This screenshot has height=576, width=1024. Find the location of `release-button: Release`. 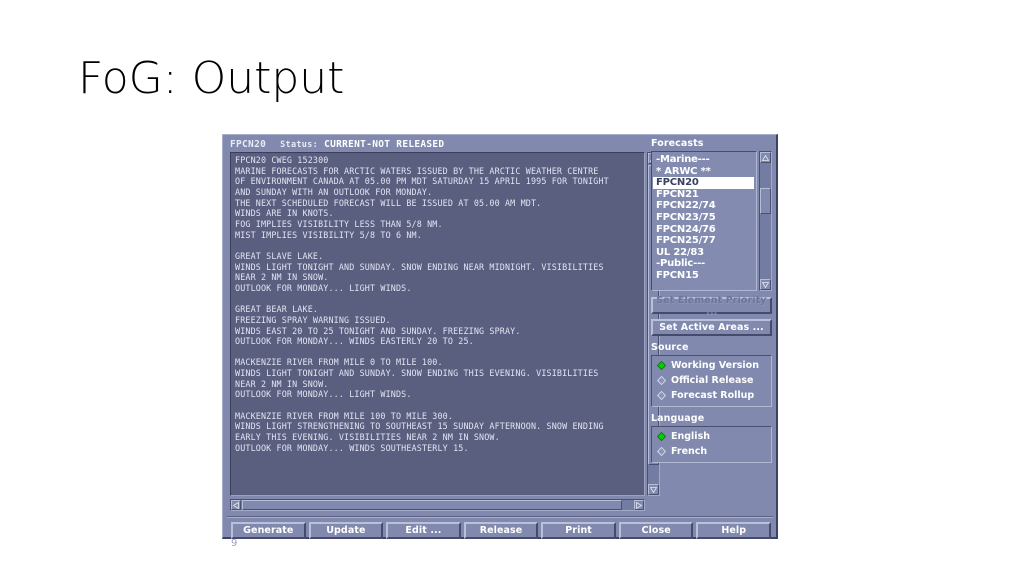

release-button: Release is located at coordinates (501, 530).